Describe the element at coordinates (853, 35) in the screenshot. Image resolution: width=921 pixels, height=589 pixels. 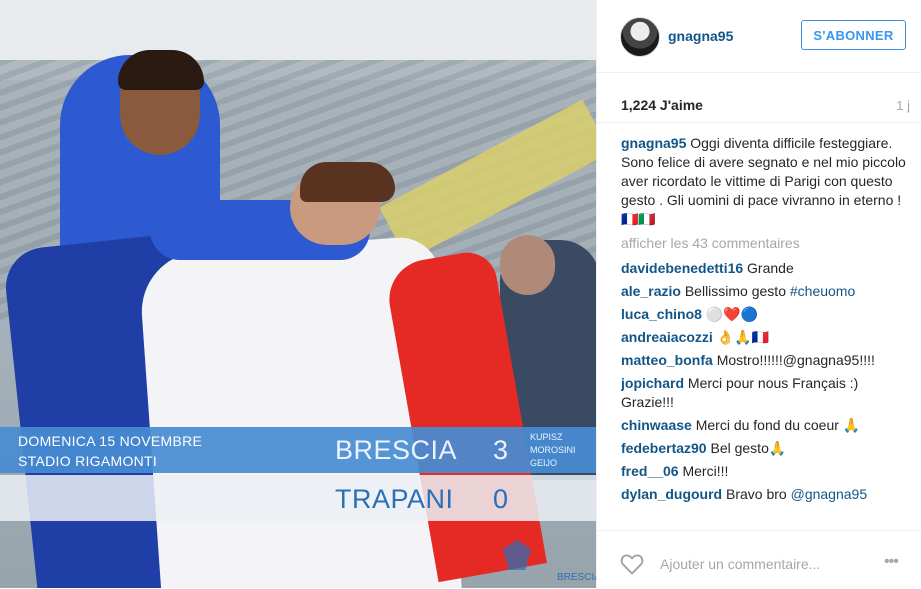
I see `follow-button: S'ABONNER` at that location.